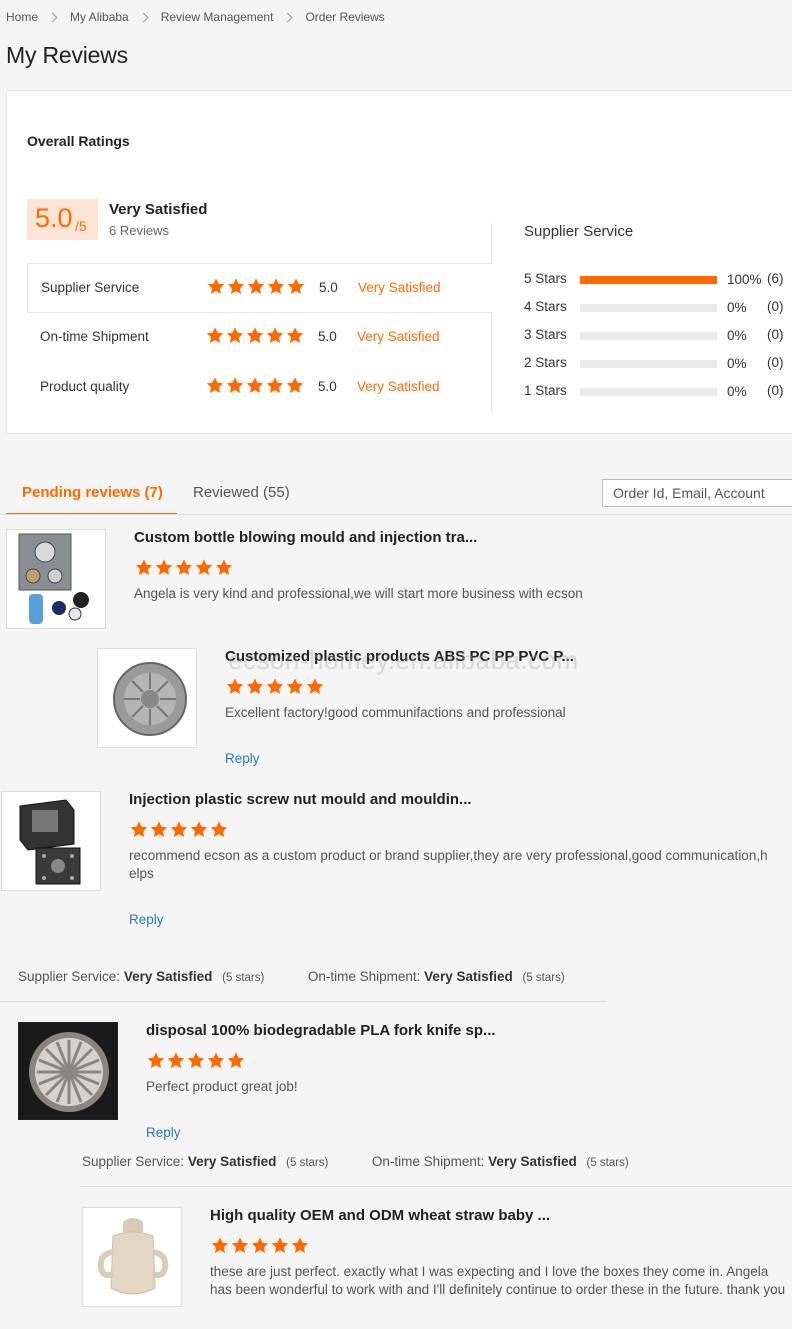  I want to click on distribution-label: 4 Stars, so click(545, 306).